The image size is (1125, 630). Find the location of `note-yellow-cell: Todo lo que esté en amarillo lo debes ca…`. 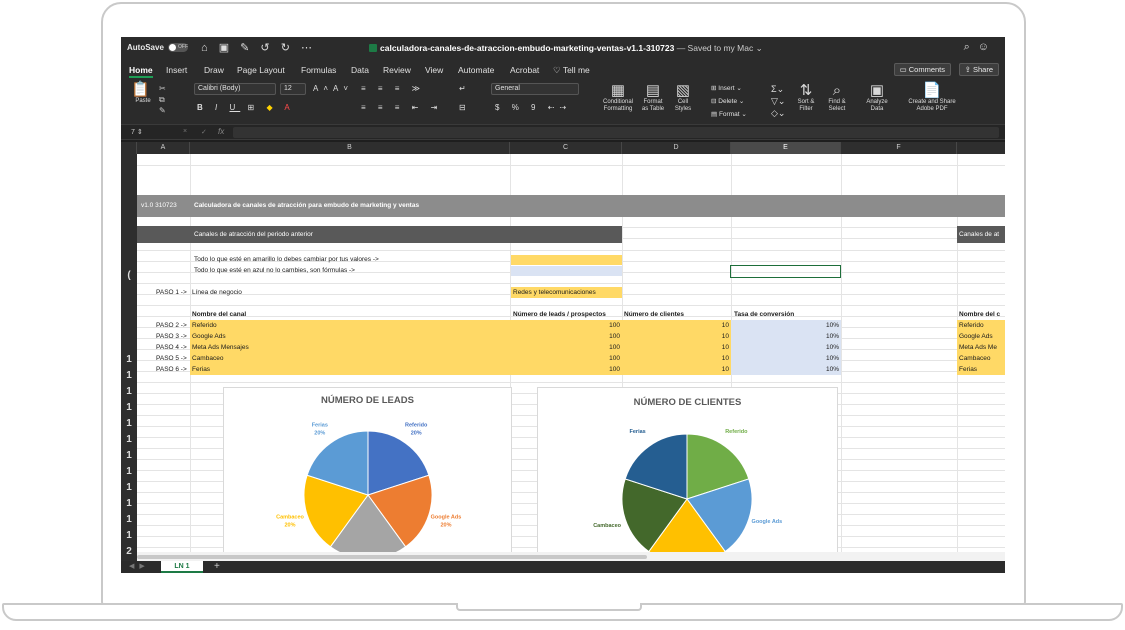

note-yellow-cell: Todo lo que esté en amarillo lo debes ca… is located at coordinates (286, 259).